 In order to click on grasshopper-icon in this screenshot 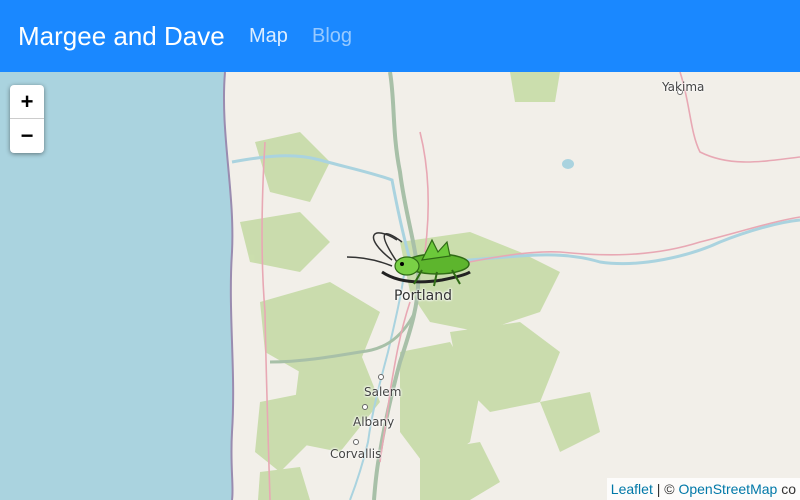, I will do `click(409, 257)`.